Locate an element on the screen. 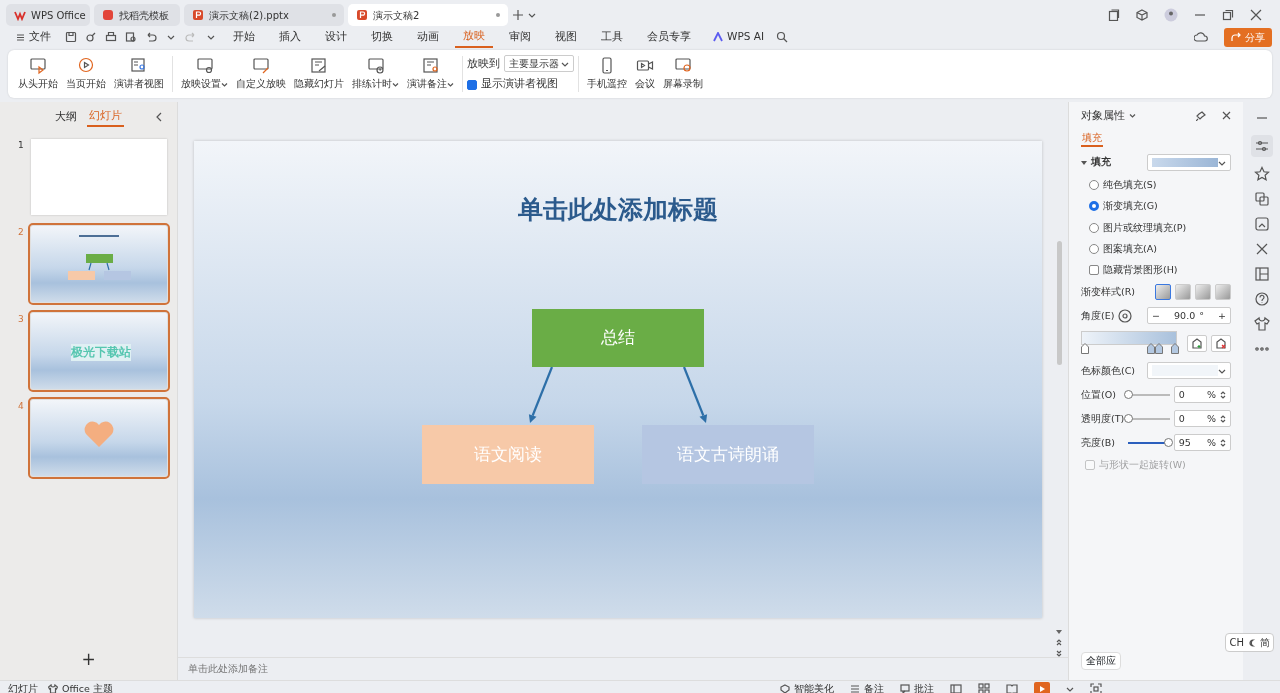 The height and width of the screenshot is (693, 1280). gradient-style-button is located at coordinates (1163, 292).